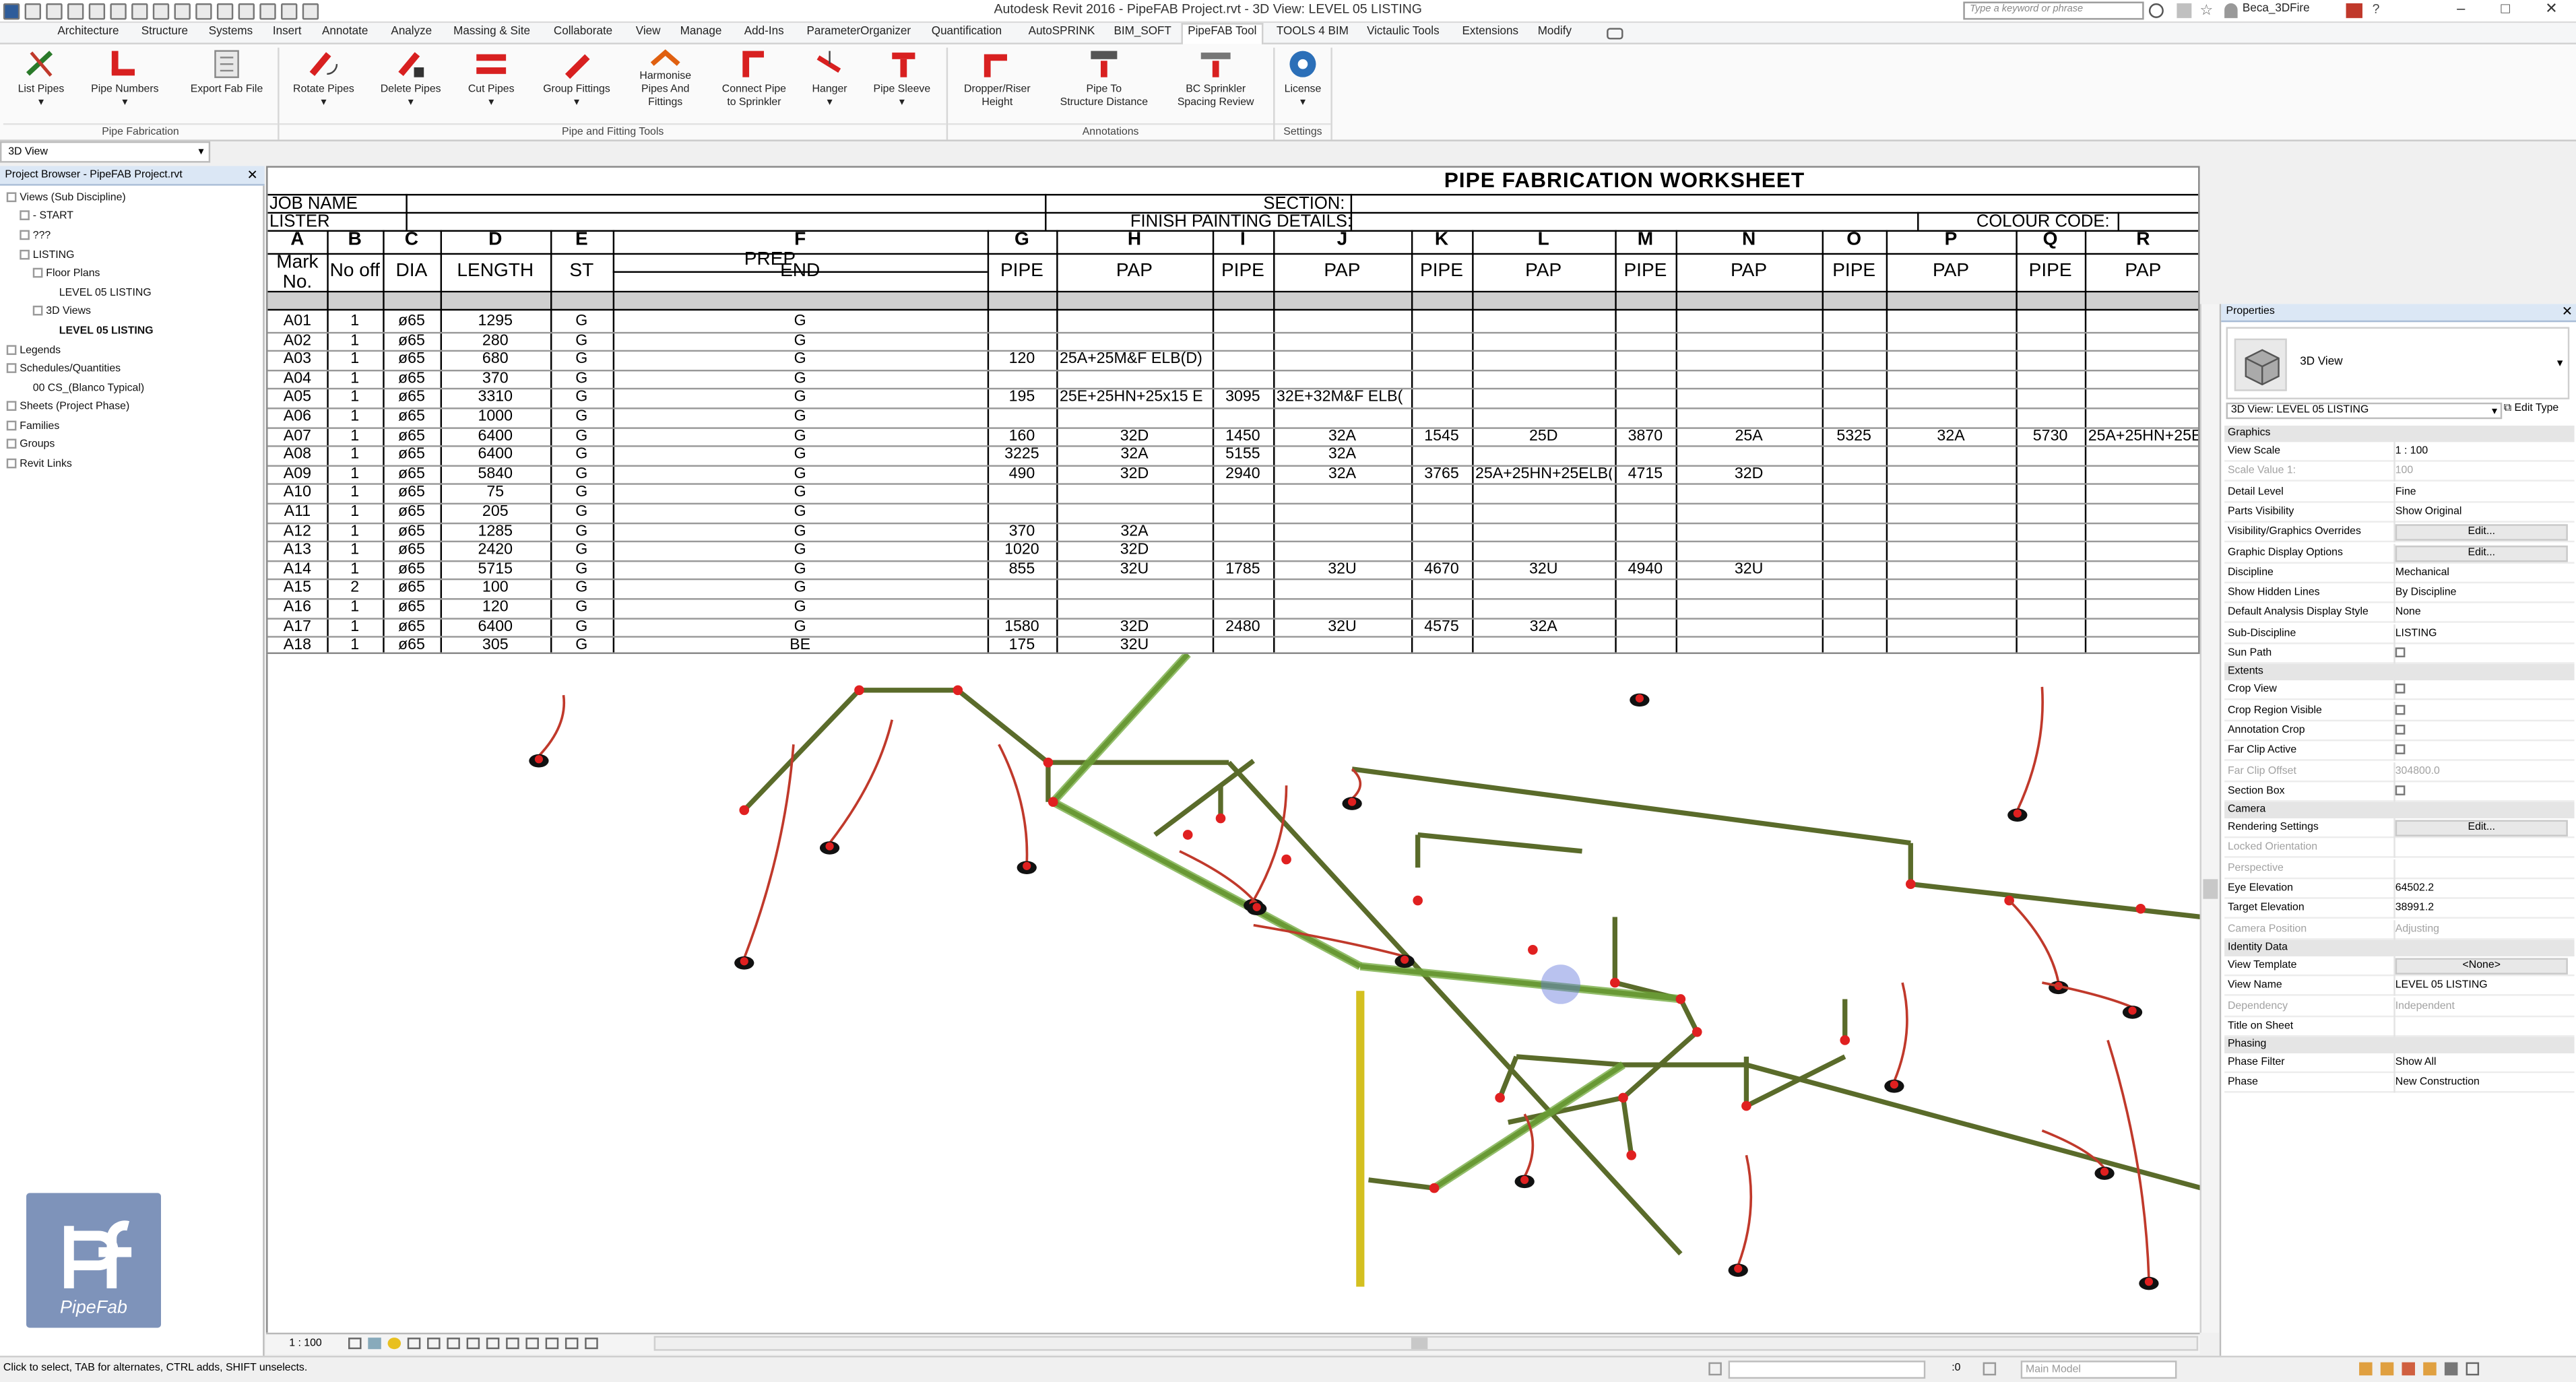 Image resolution: width=2576 pixels, height=1382 pixels. I want to click on dropper-riser-height-button: Dropper/Riser Height, so click(997, 84).